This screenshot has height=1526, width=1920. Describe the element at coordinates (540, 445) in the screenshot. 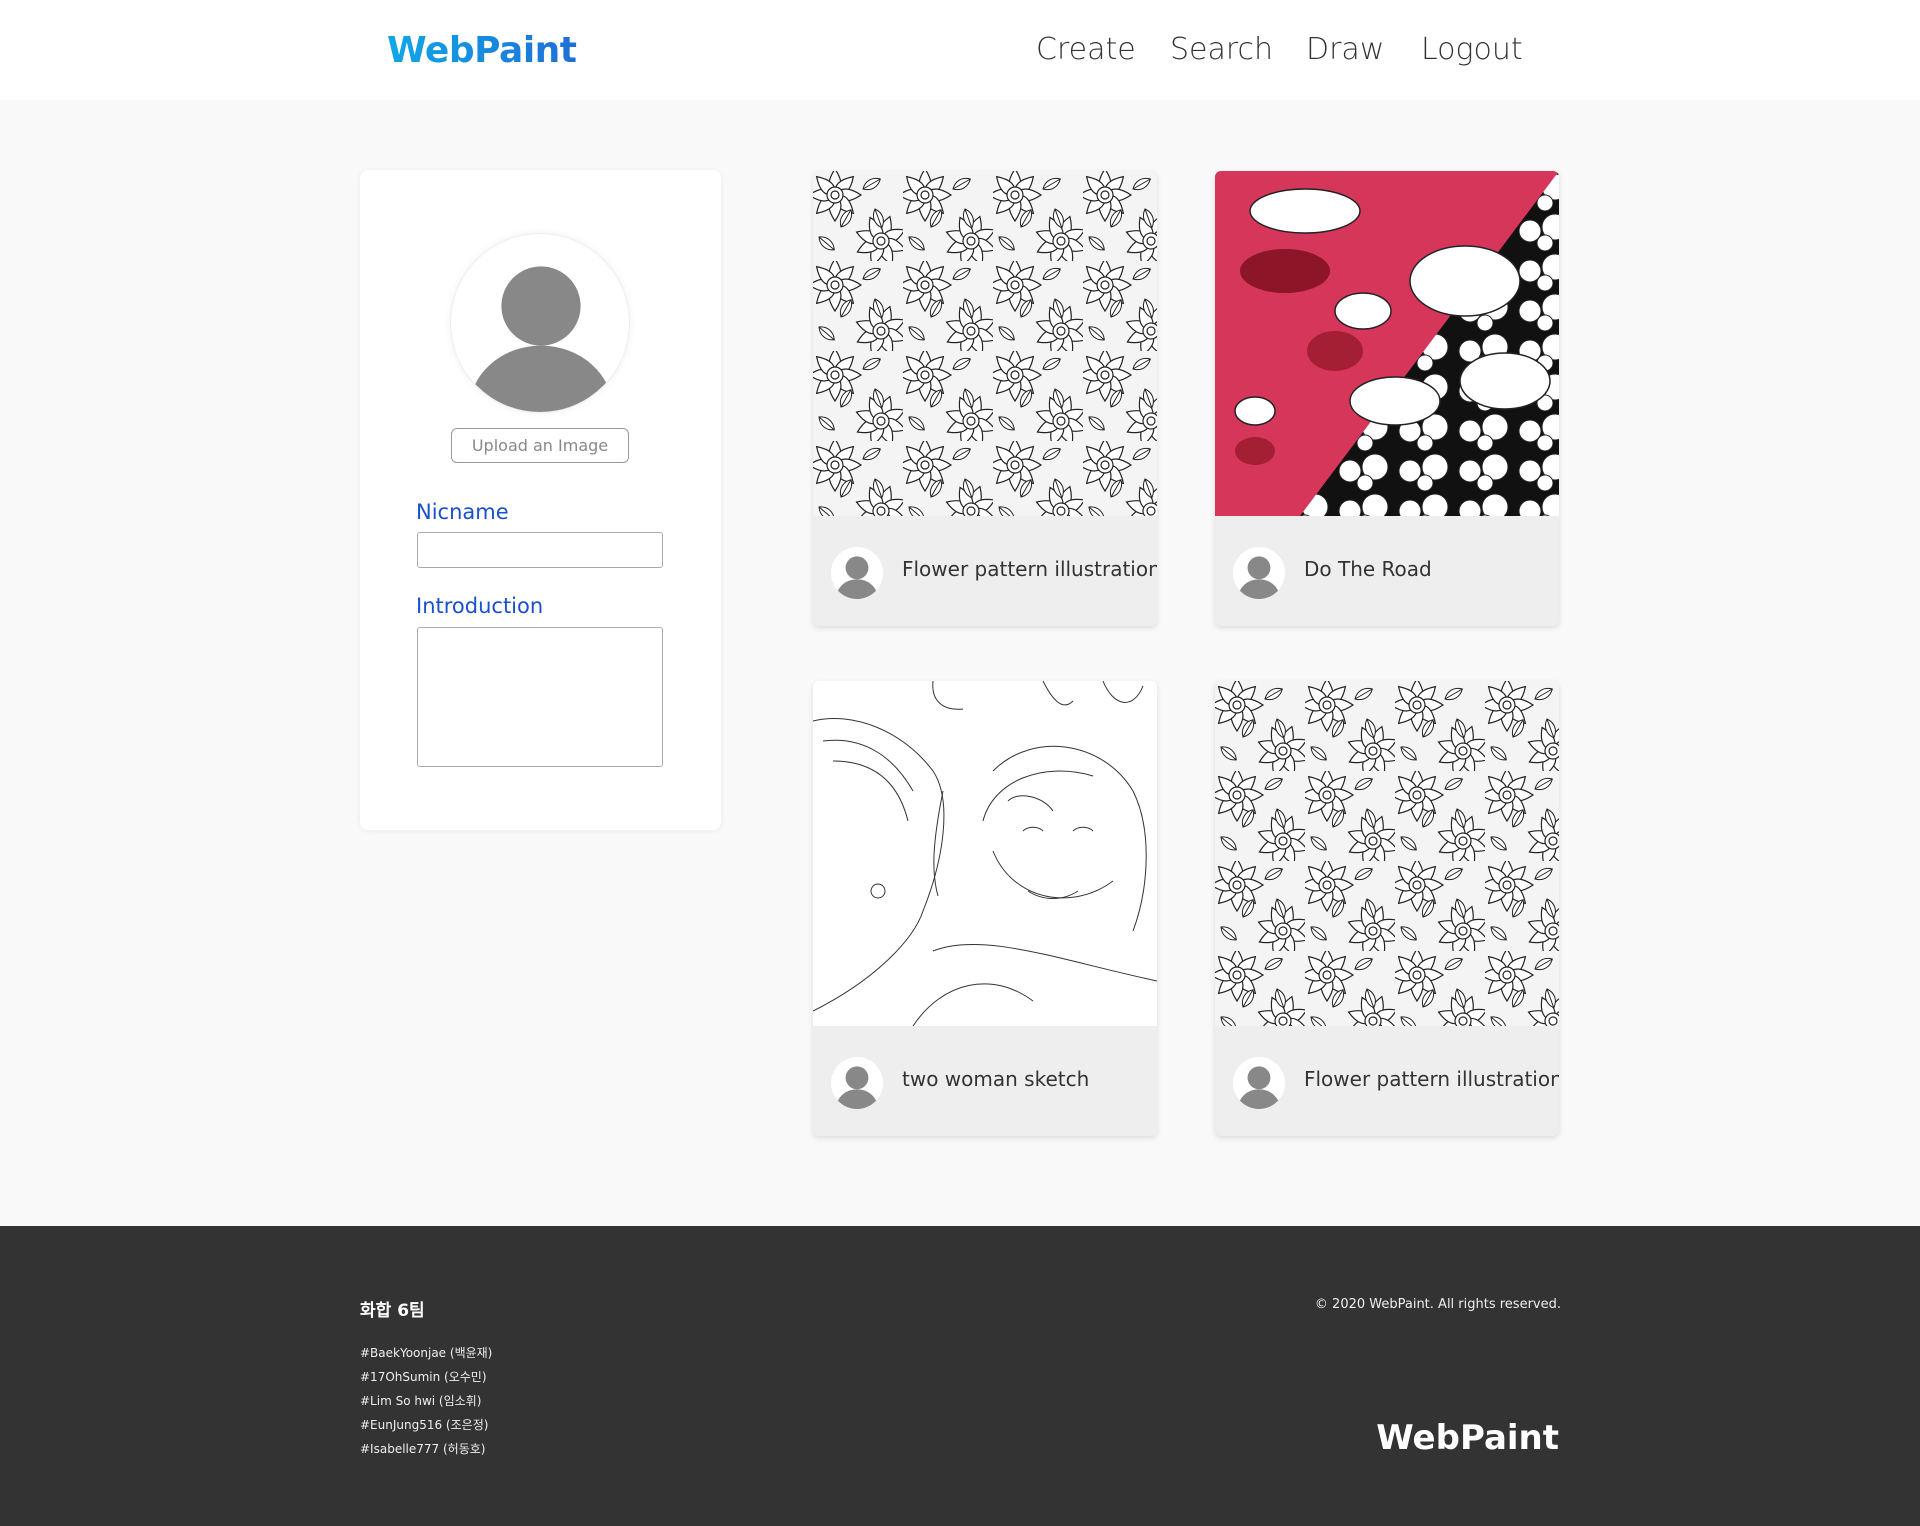

I see `upload-image-button: Upload an Image` at that location.